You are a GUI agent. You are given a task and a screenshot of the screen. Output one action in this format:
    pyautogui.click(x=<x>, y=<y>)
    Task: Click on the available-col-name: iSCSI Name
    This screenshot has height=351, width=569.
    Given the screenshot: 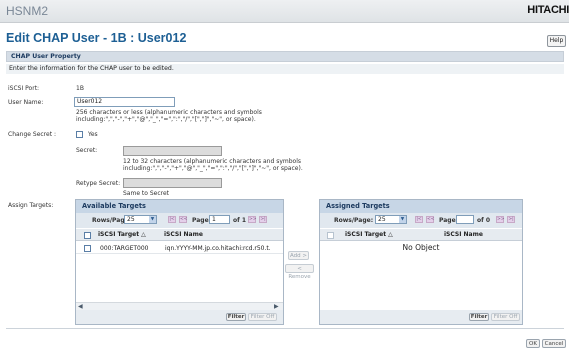 What is the action you would take?
    pyautogui.click(x=183, y=234)
    